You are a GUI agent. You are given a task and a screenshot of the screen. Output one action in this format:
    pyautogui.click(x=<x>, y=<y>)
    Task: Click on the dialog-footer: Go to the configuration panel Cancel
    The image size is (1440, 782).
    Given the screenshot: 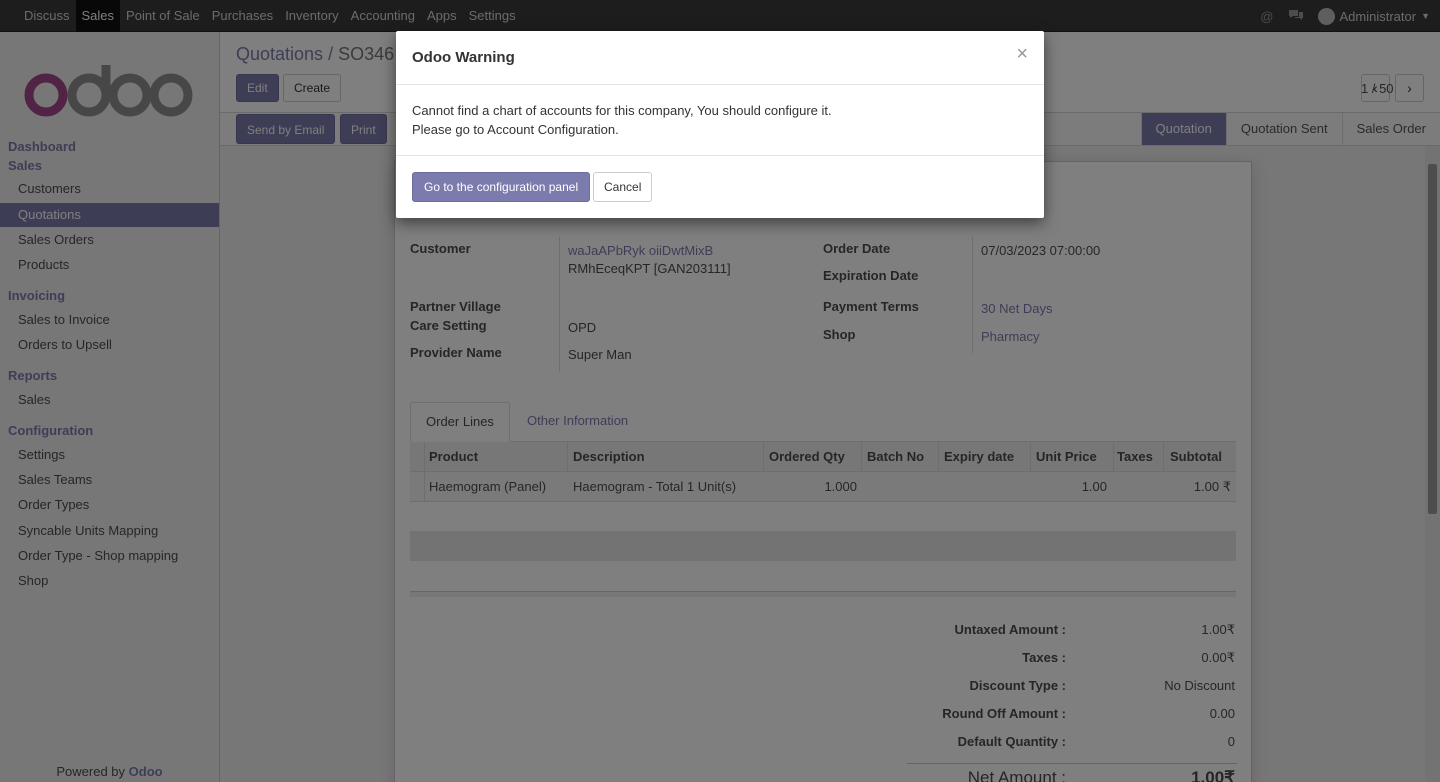 What is the action you would take?
    pyautogui.click(x=720, y=187)
    